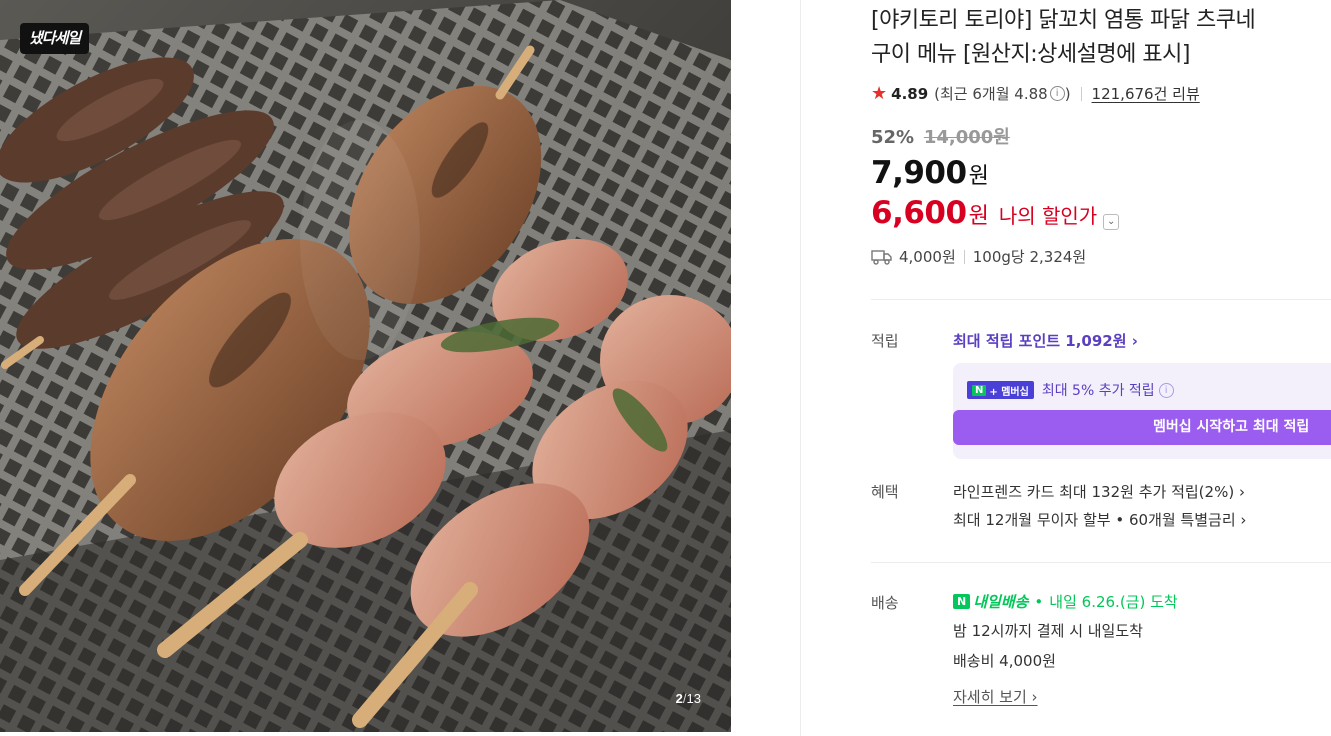 Image resolution: width=1331 pixels, height=736 pixels. I want to click on delivery-detail-link: 자세히 보기 ›, so click(995, 696).